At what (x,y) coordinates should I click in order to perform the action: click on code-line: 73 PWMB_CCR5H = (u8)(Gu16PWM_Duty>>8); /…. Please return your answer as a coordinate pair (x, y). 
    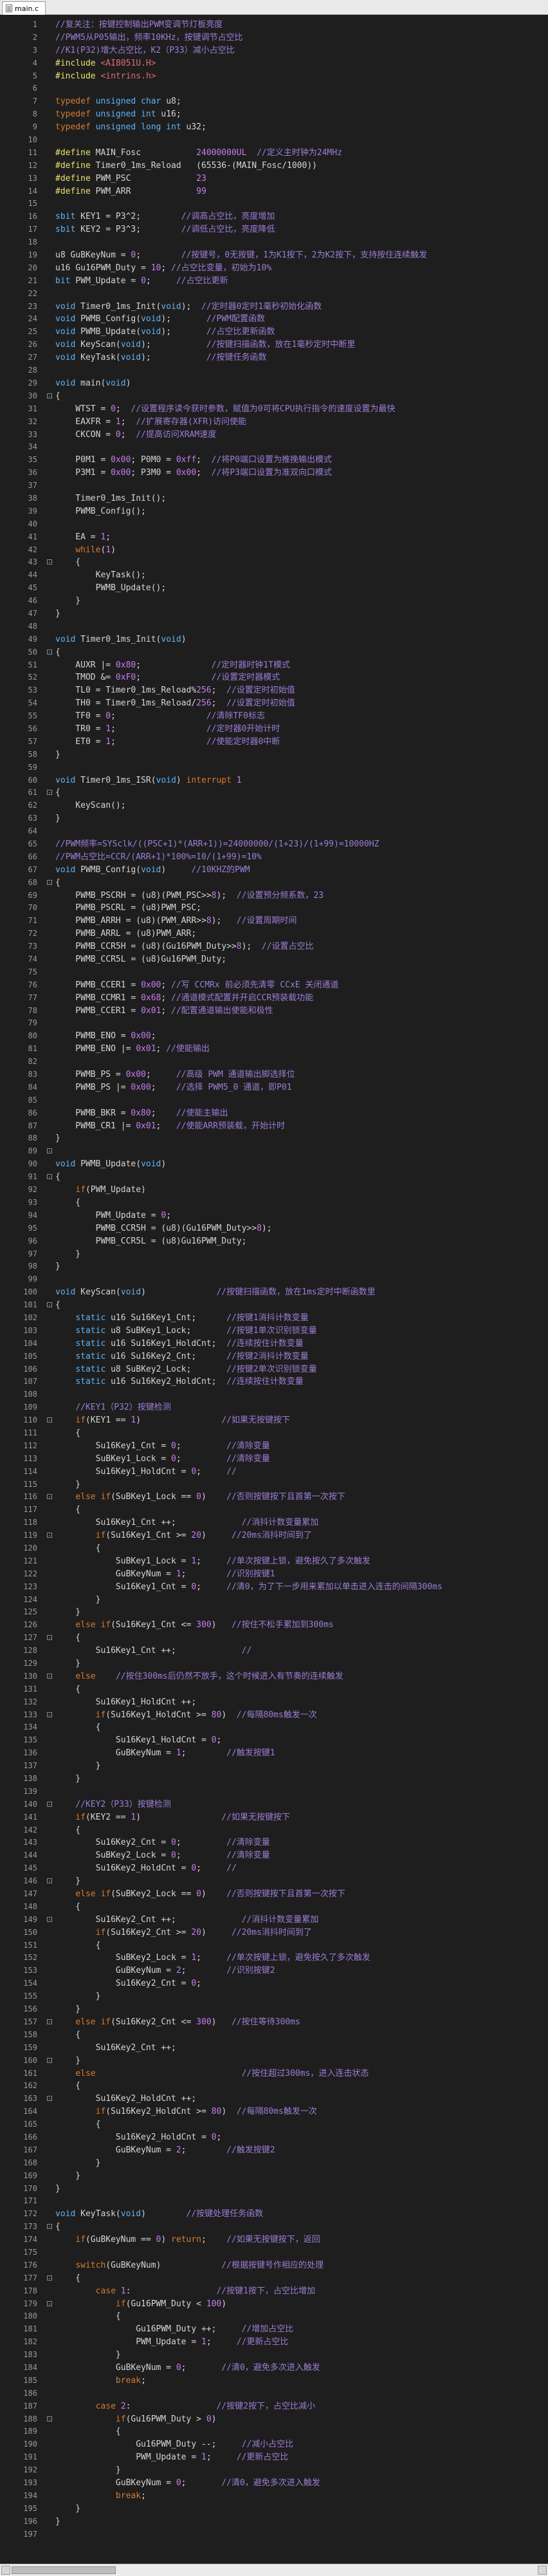
    Looking at the image, I should click on (288, 946).